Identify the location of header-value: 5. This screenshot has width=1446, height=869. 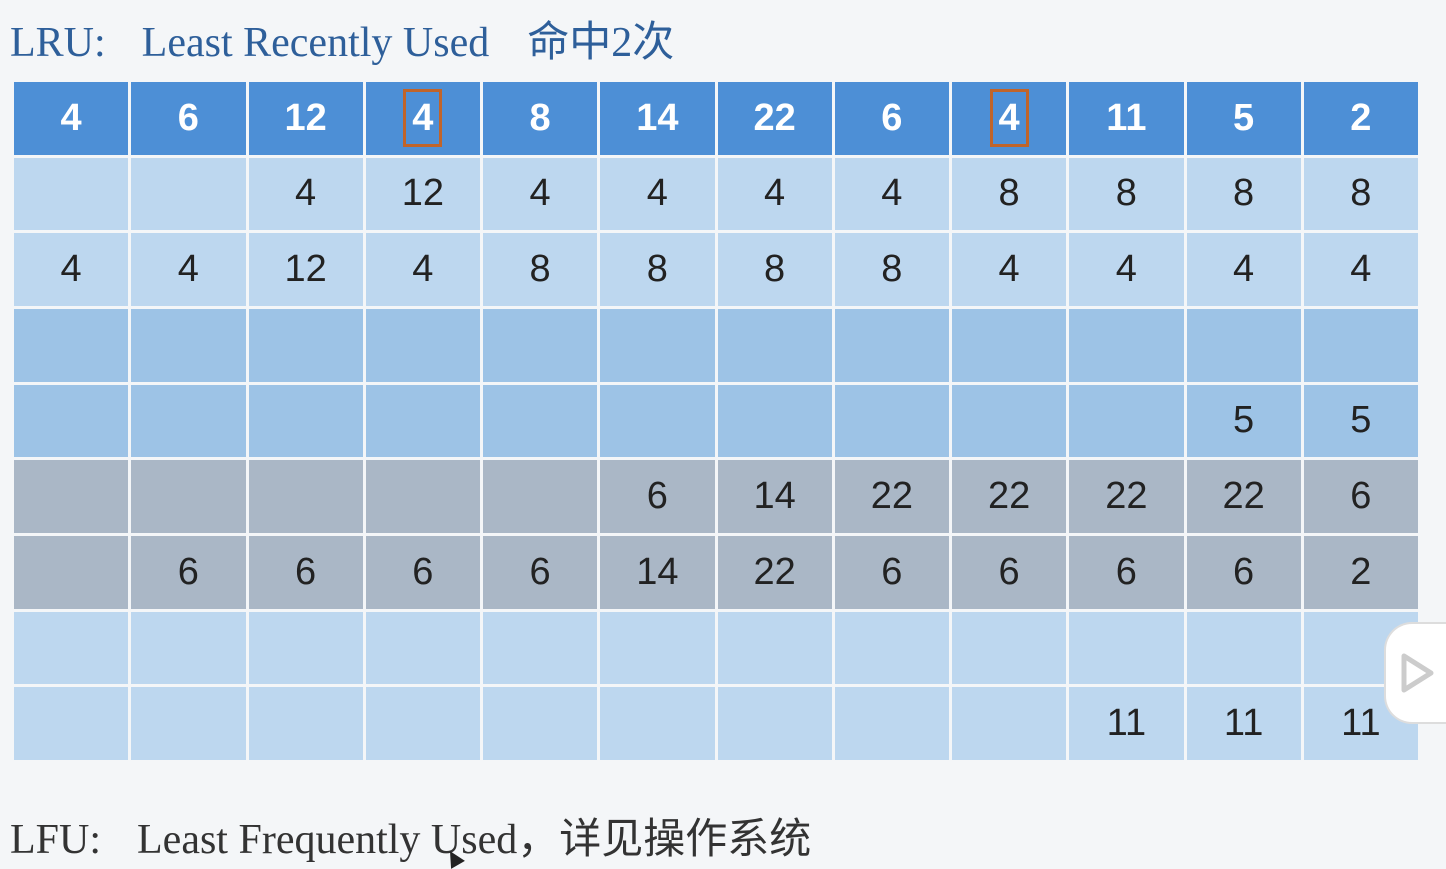
(1244, 117).